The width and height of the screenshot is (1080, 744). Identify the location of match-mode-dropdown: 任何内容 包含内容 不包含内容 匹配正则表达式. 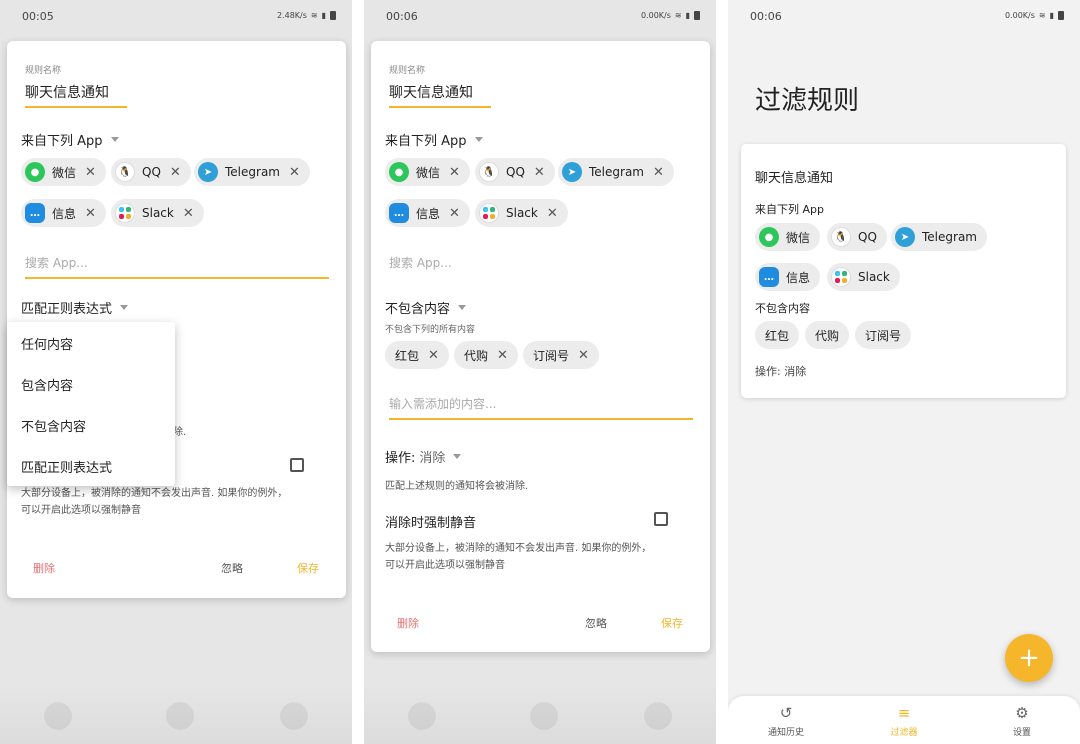
(91, 404).